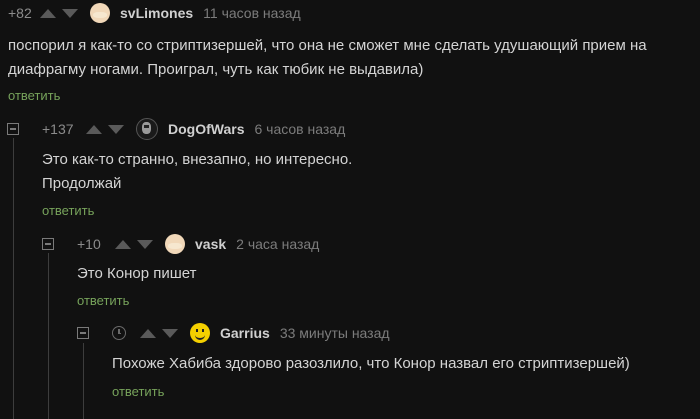 This screenshot has height=419, width=700. What do you see at coordinates (299, 129) in the screenshot?
I see `timestamp: 6 часов назад` at bounding box center [299, 129].